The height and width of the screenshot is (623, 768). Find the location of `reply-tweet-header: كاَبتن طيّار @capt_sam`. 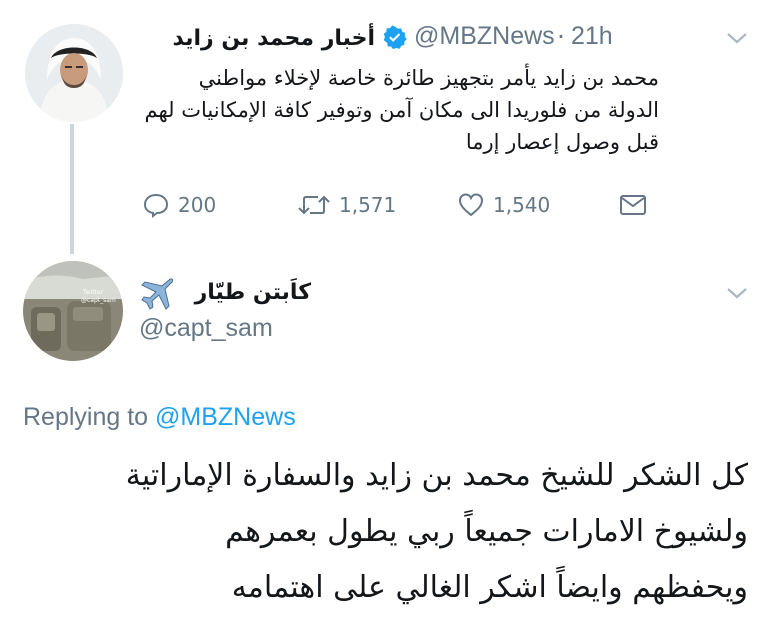

reply-tweet-header: كاَبتن طيّار @capt_sam is located at coordinates (289, 311).